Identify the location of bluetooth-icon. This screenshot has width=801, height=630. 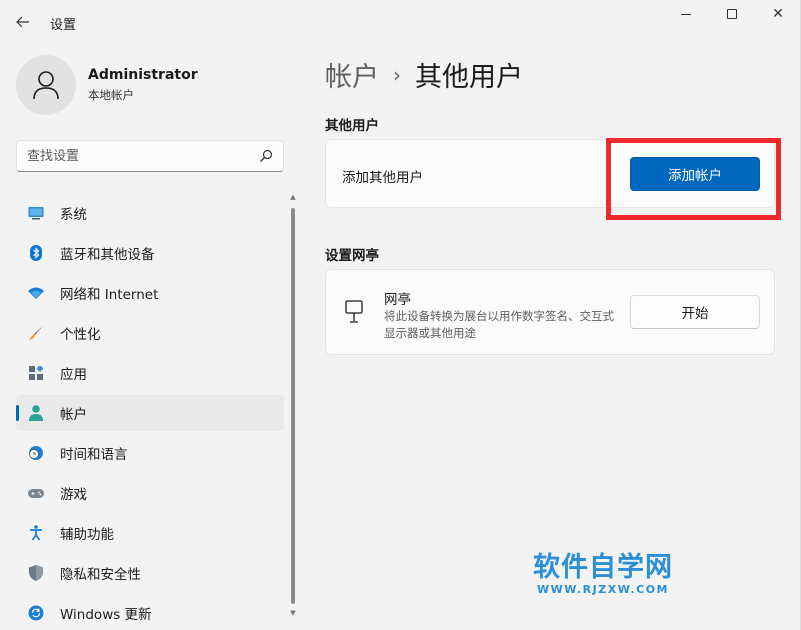
(36, 253).